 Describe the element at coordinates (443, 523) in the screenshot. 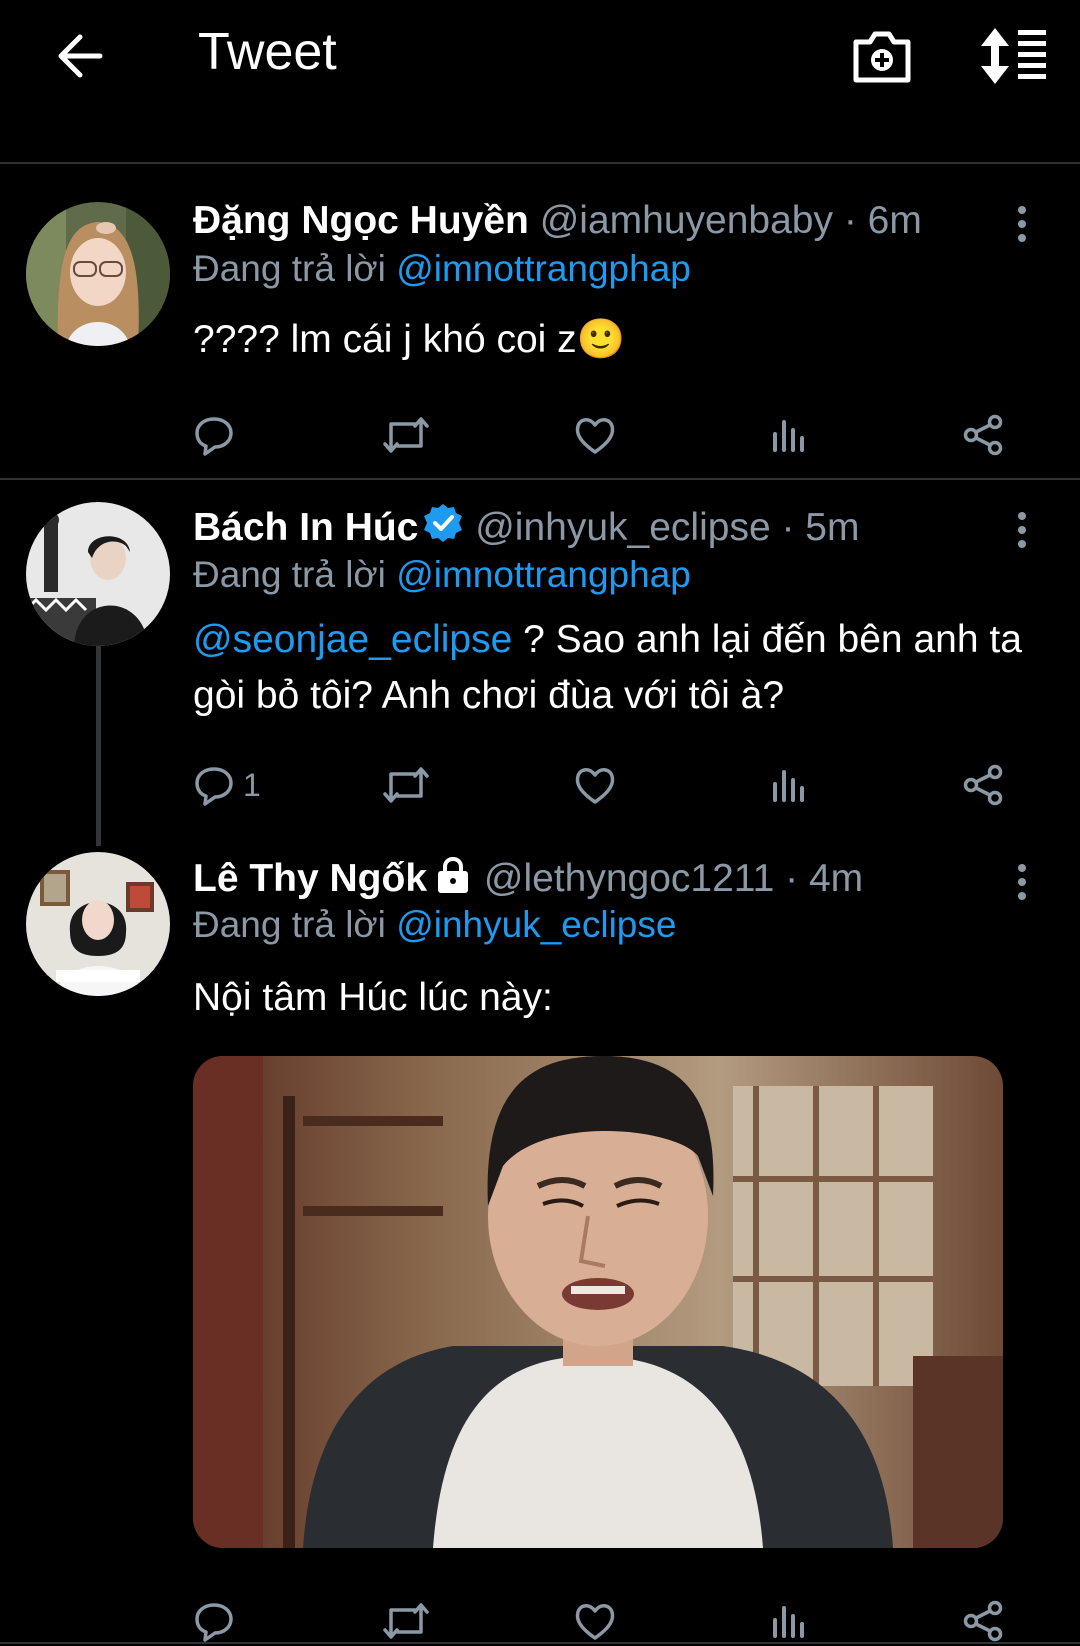

I see `verified-badge-icon` at that location.